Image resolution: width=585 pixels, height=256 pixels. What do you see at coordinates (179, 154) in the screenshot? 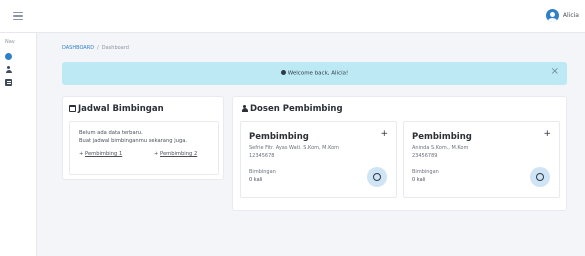
I see `pembimbing-2-label: Pembimbing 2` at bounding box center [179, 154].